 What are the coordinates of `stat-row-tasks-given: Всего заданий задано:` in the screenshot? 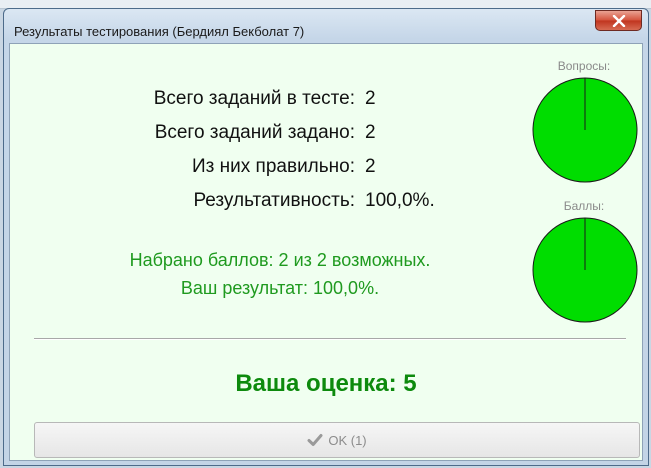 It's located at (182, 135).